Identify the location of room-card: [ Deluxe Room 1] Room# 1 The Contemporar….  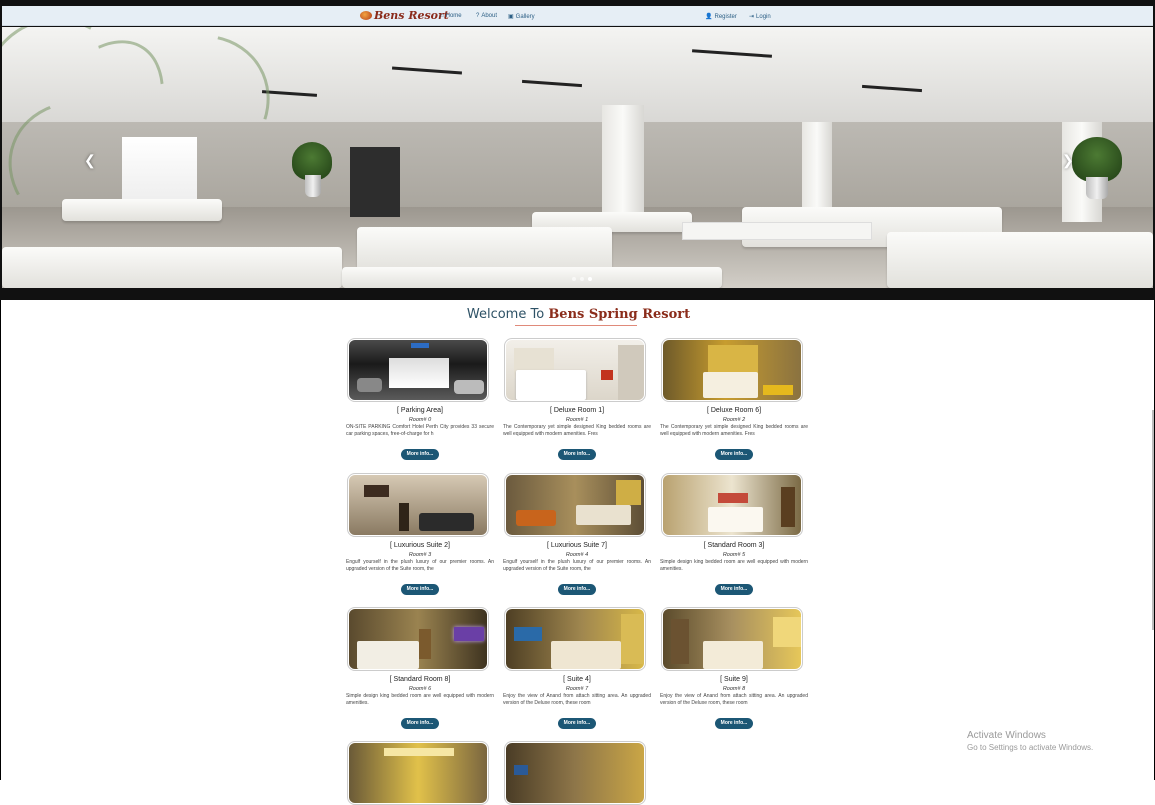
(577, 399).